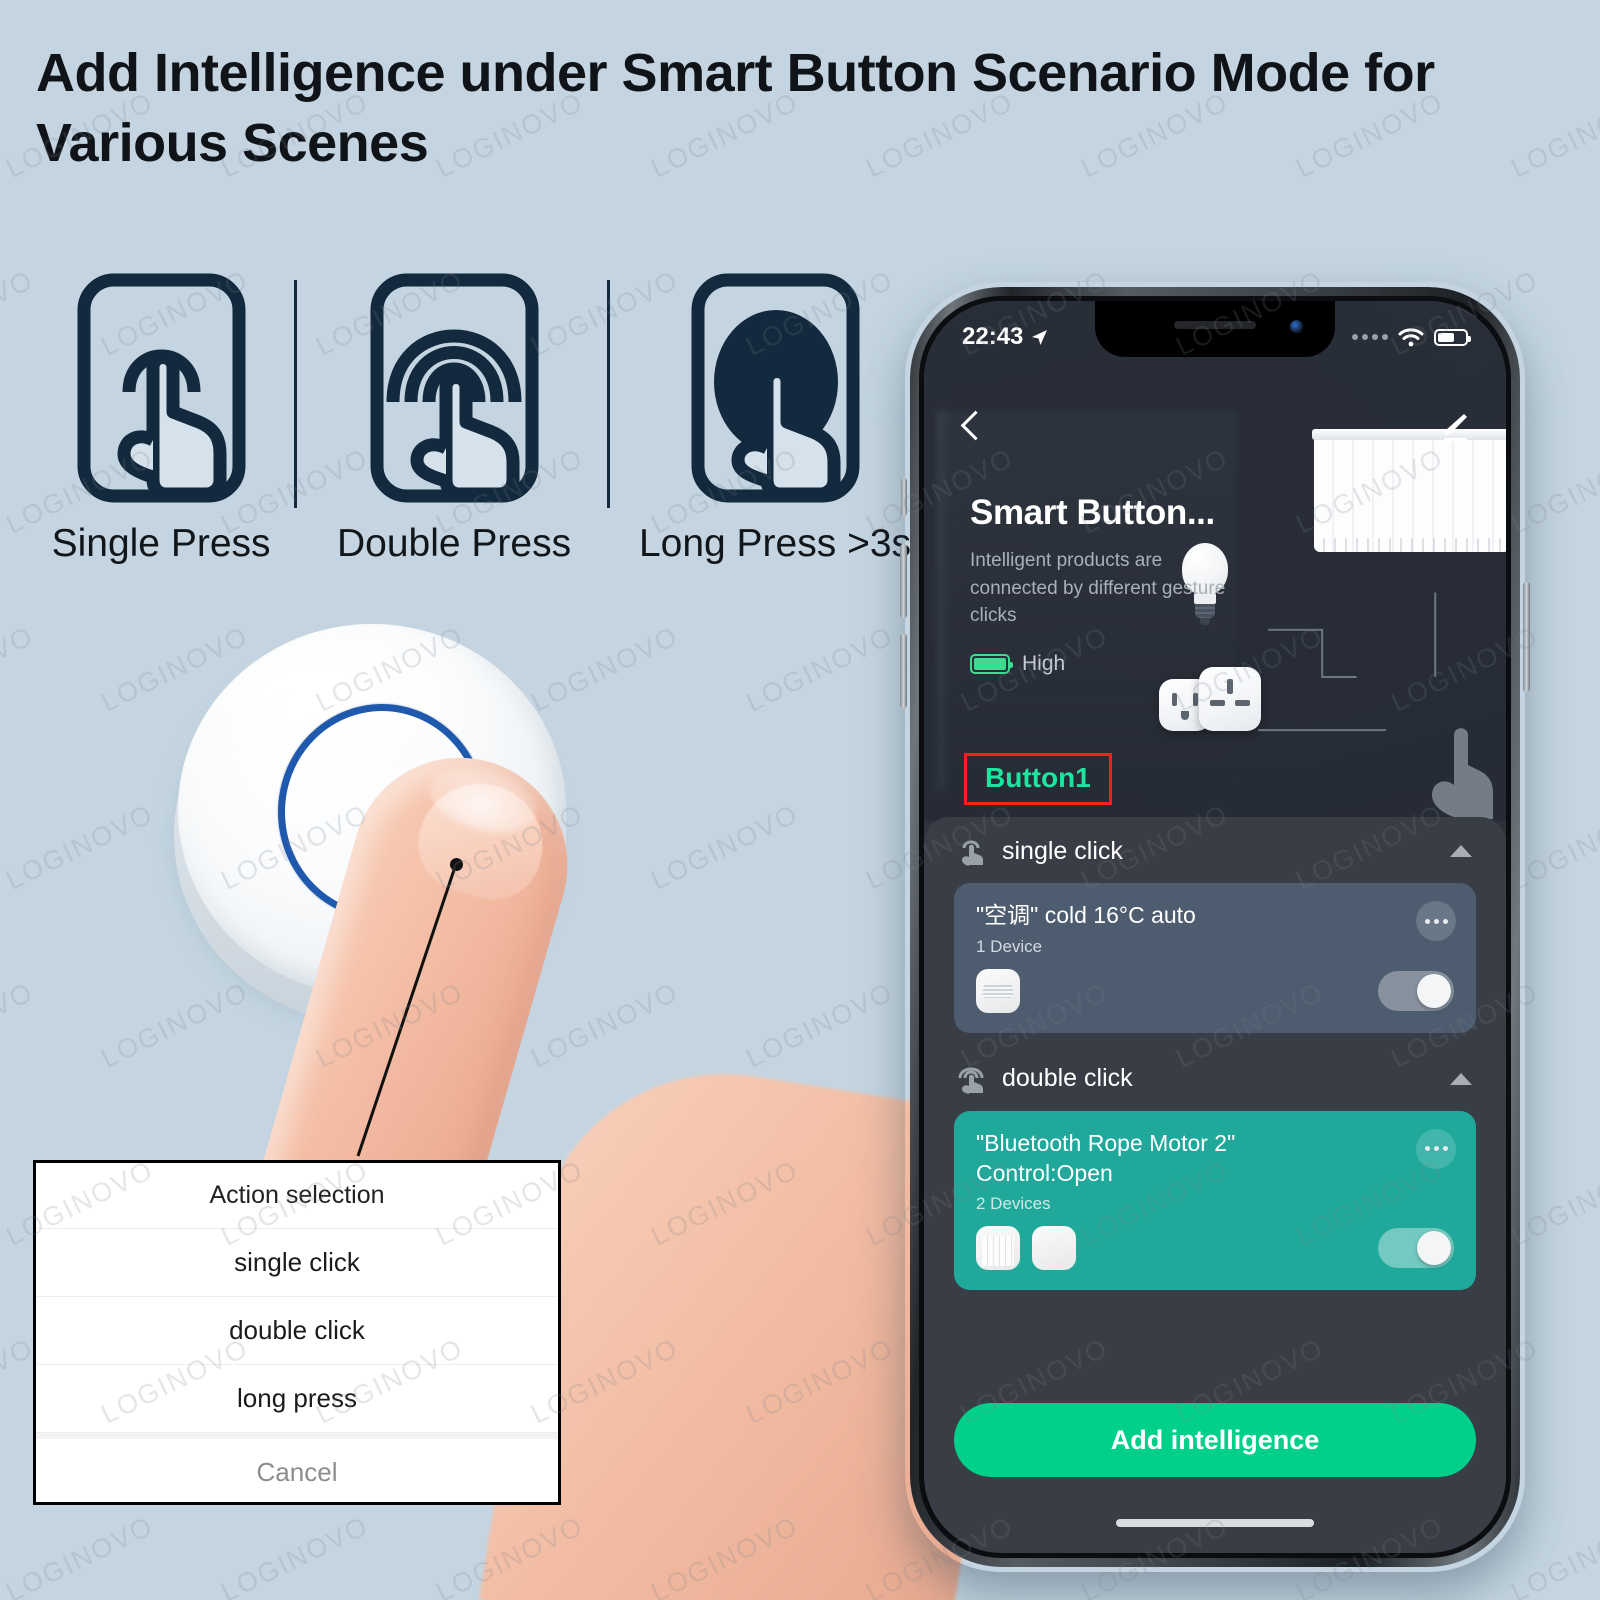  I want to click on status-indicators, so click(1411, 337).